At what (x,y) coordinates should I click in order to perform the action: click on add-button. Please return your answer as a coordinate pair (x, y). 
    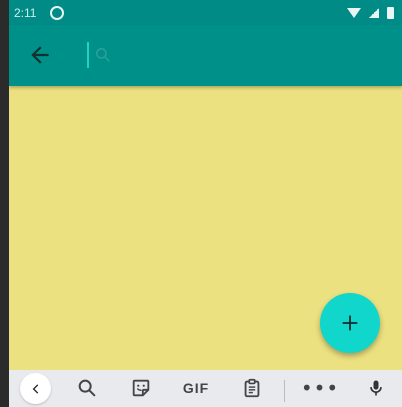
    Looking at the image, I should click on (350, 323).